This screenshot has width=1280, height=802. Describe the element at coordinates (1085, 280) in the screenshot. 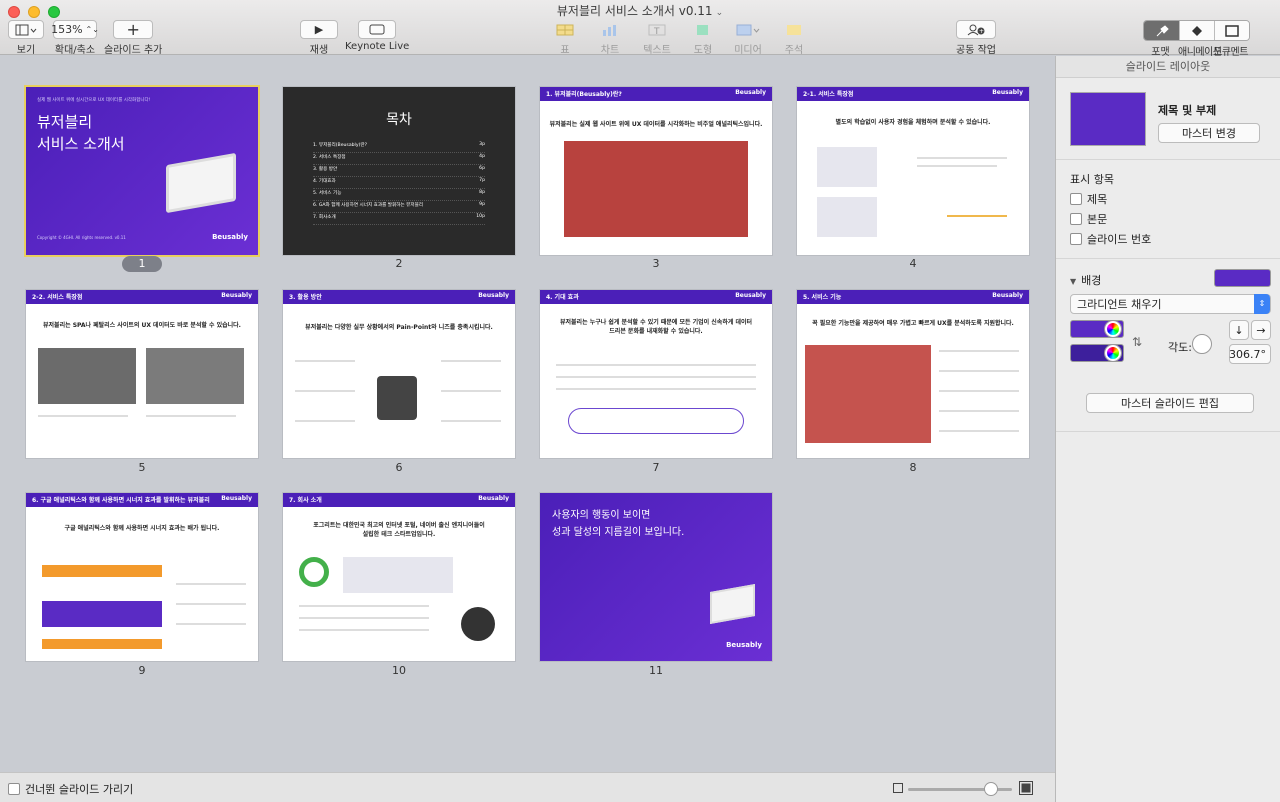

I see `background-section: ▼ 배경` at that location.